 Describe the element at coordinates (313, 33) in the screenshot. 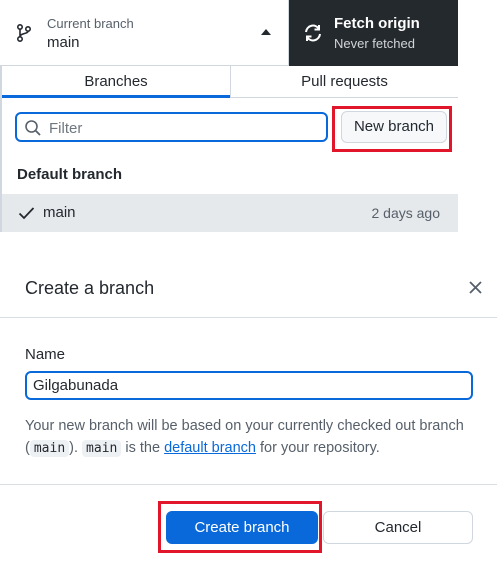

I see `sync-icon` at that location.